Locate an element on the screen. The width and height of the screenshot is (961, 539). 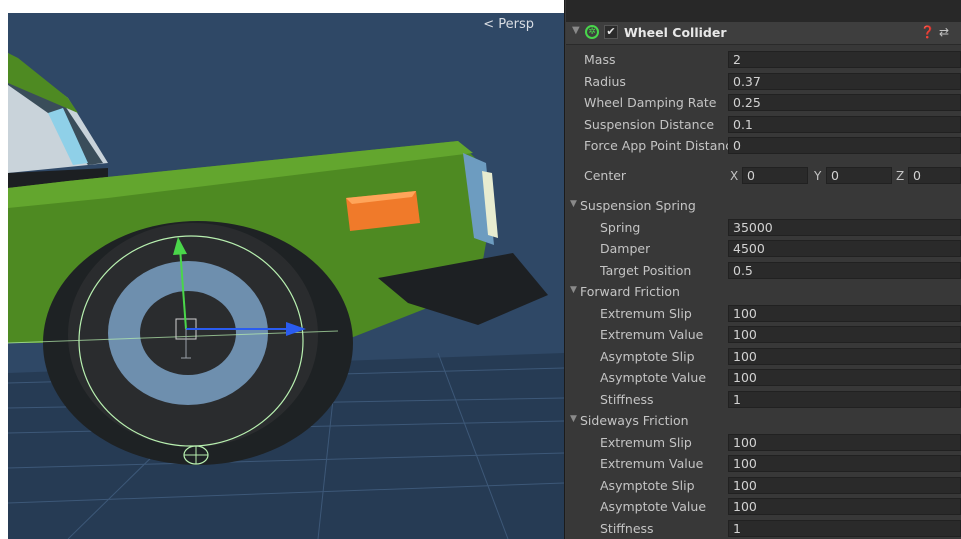
help-icon: ❓ is located at coordinates (927, 32).